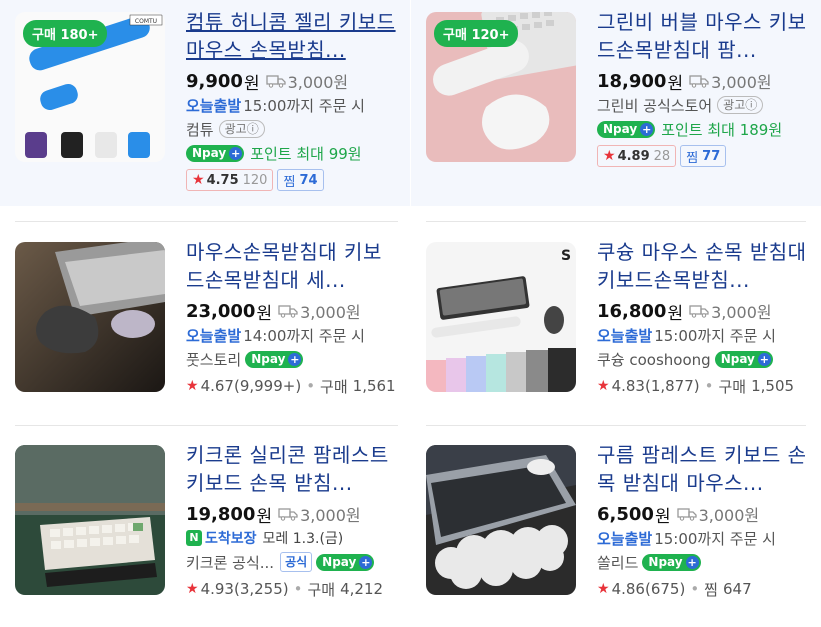 This screenshot has height=627, width=821. I want to click on seller-name: 풋스토리, so click(213, 359).